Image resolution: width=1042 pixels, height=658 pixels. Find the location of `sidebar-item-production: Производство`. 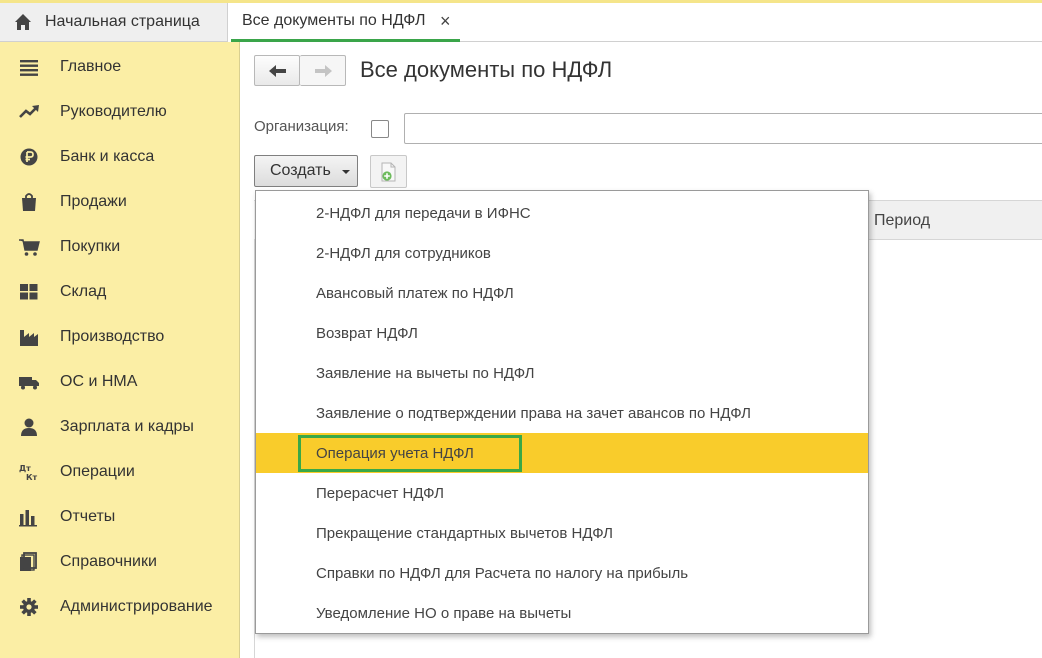

sidebar-item-production: Производство is located at coordinates (120, 336).